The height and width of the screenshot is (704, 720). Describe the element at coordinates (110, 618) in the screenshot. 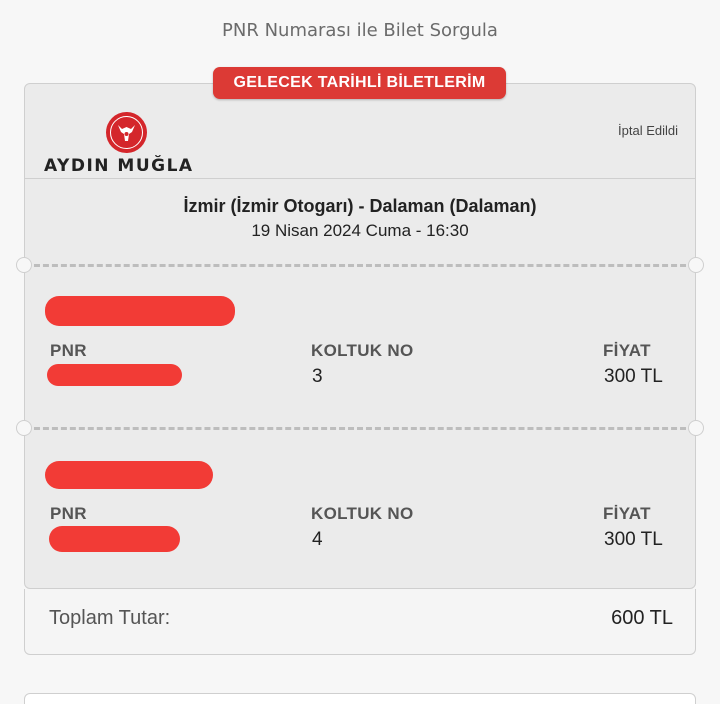

I see `total-label: Toplam Tutar:` at that location.